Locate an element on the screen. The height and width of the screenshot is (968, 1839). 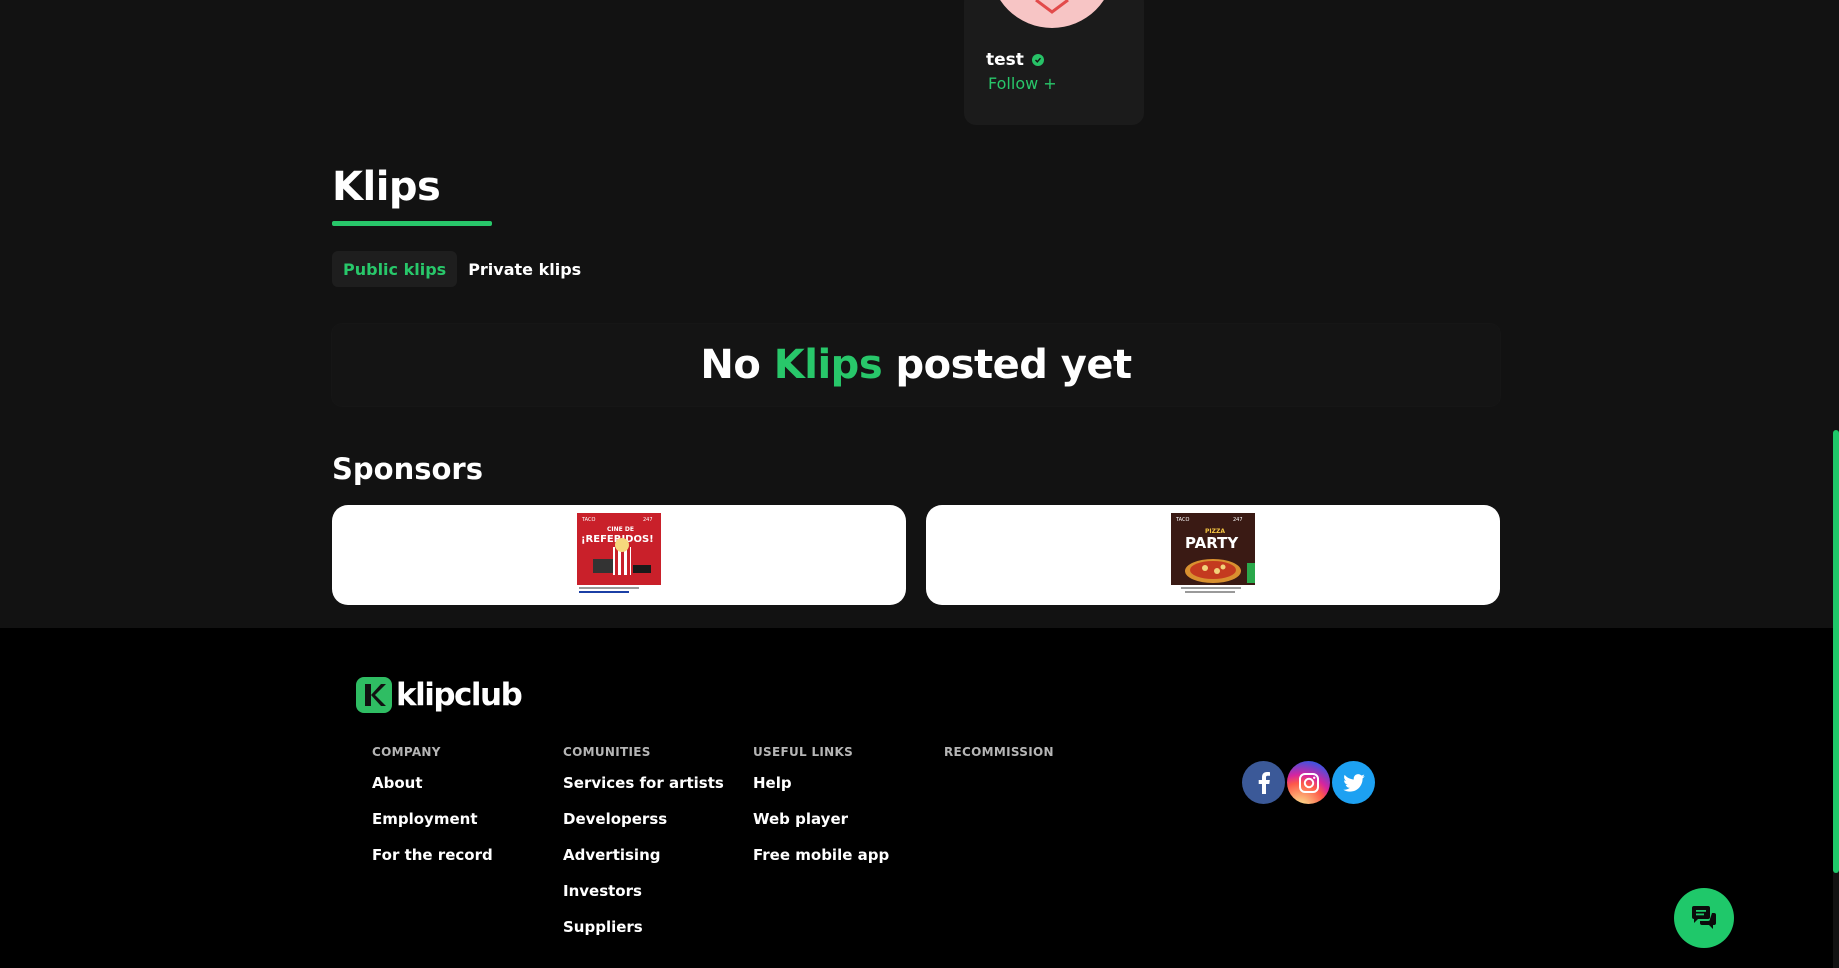
footer-link-about: About is located at coordinates (432, 783).